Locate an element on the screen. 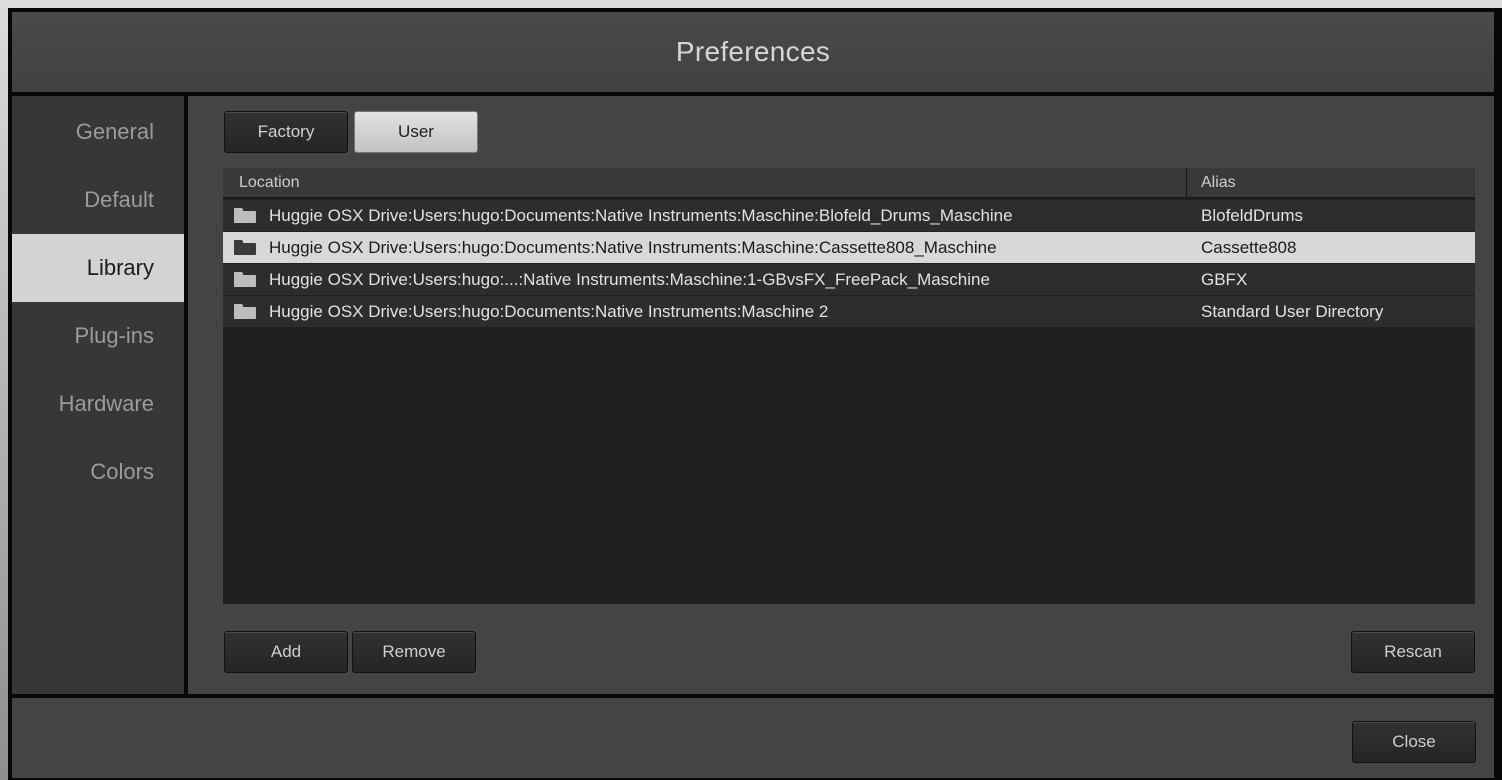 This screenshot has width=1502, height=780. sidebar-item-general: General is located at coordinates (98, 132).